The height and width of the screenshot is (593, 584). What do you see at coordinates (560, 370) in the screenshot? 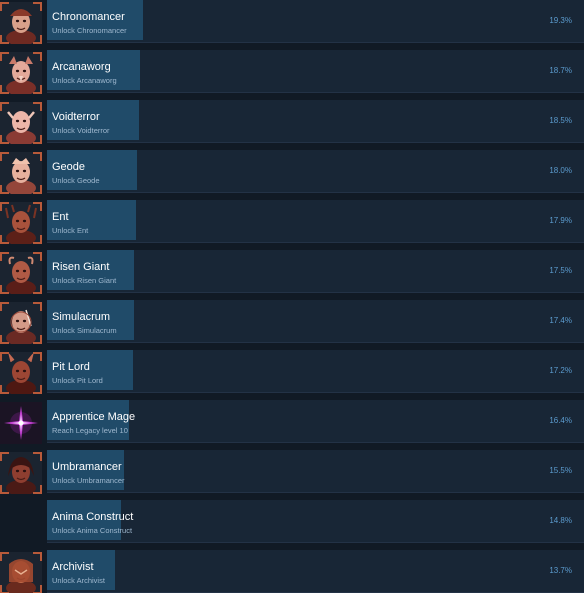
I see `unlock-percentage: 17.2%` at bounding box center [560, 370].